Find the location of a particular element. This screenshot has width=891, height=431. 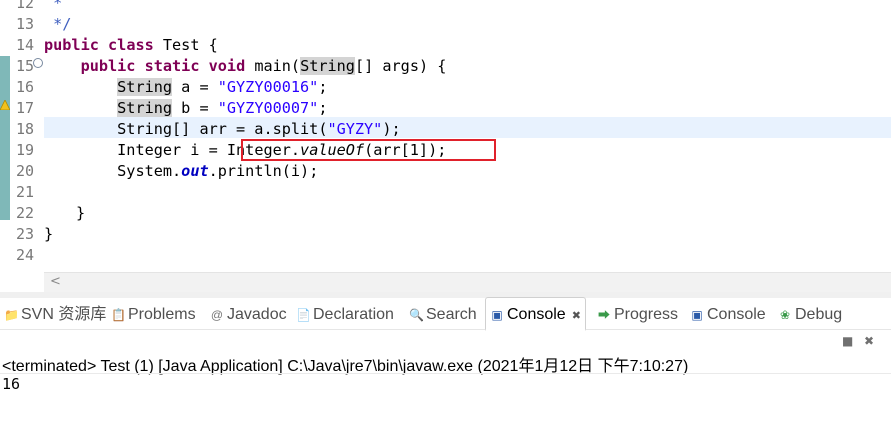

code-line-16: String a = "GYZY00016"; is located at coordinates (186, 87).